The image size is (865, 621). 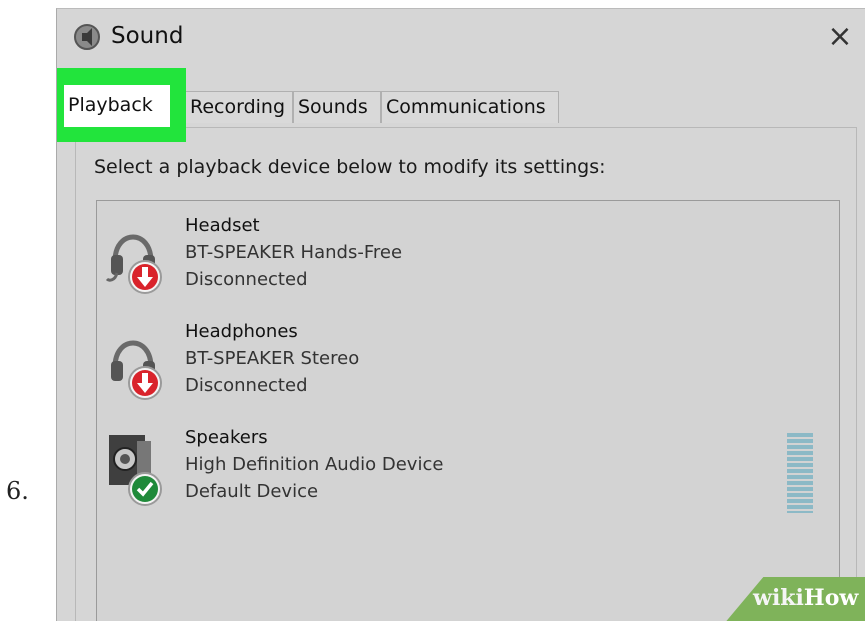 What do you see at coordinates (272, 358) in the screenshot?
I see `device-description: BT-SPEAKER Stereo` at bounding box center [272, 358].